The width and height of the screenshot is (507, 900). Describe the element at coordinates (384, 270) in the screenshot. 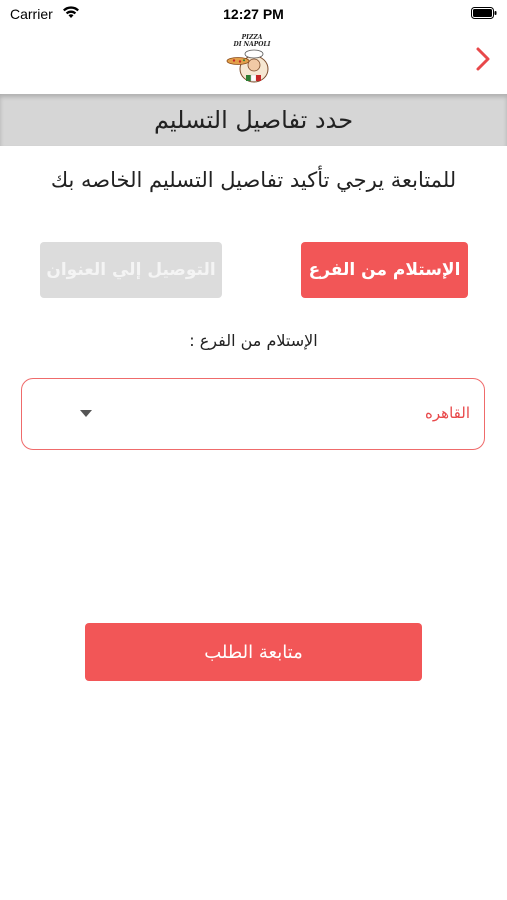

I see `pickup-from-branch-button: الإستلام من الفرع` at that location.